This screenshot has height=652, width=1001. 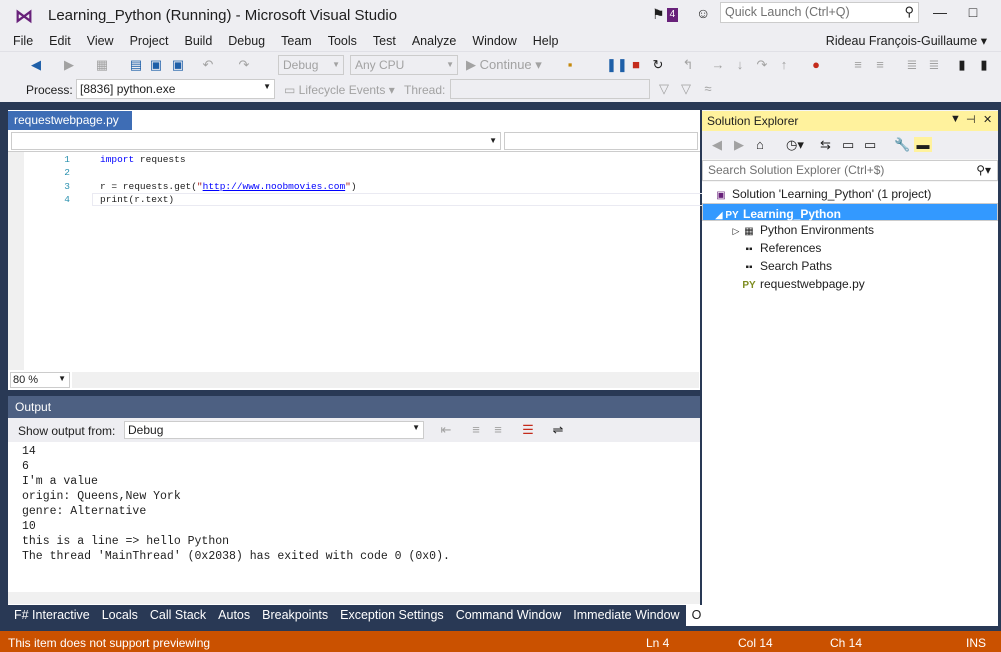 What do you see at coordinates (20, 41) in the screenshot?
I see `menu-file: File` at bounding box center [20, 41].